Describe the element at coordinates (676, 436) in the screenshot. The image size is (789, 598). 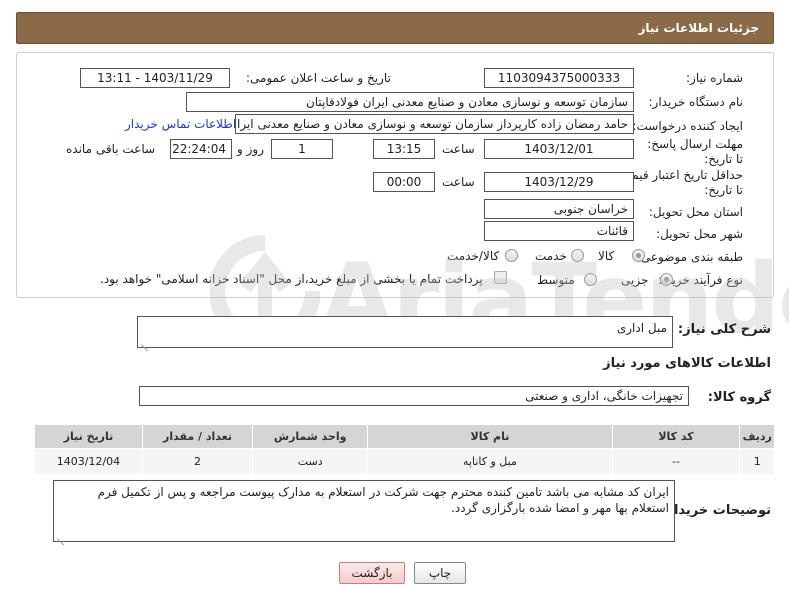
I see `col-code: کد کالا` at that location.